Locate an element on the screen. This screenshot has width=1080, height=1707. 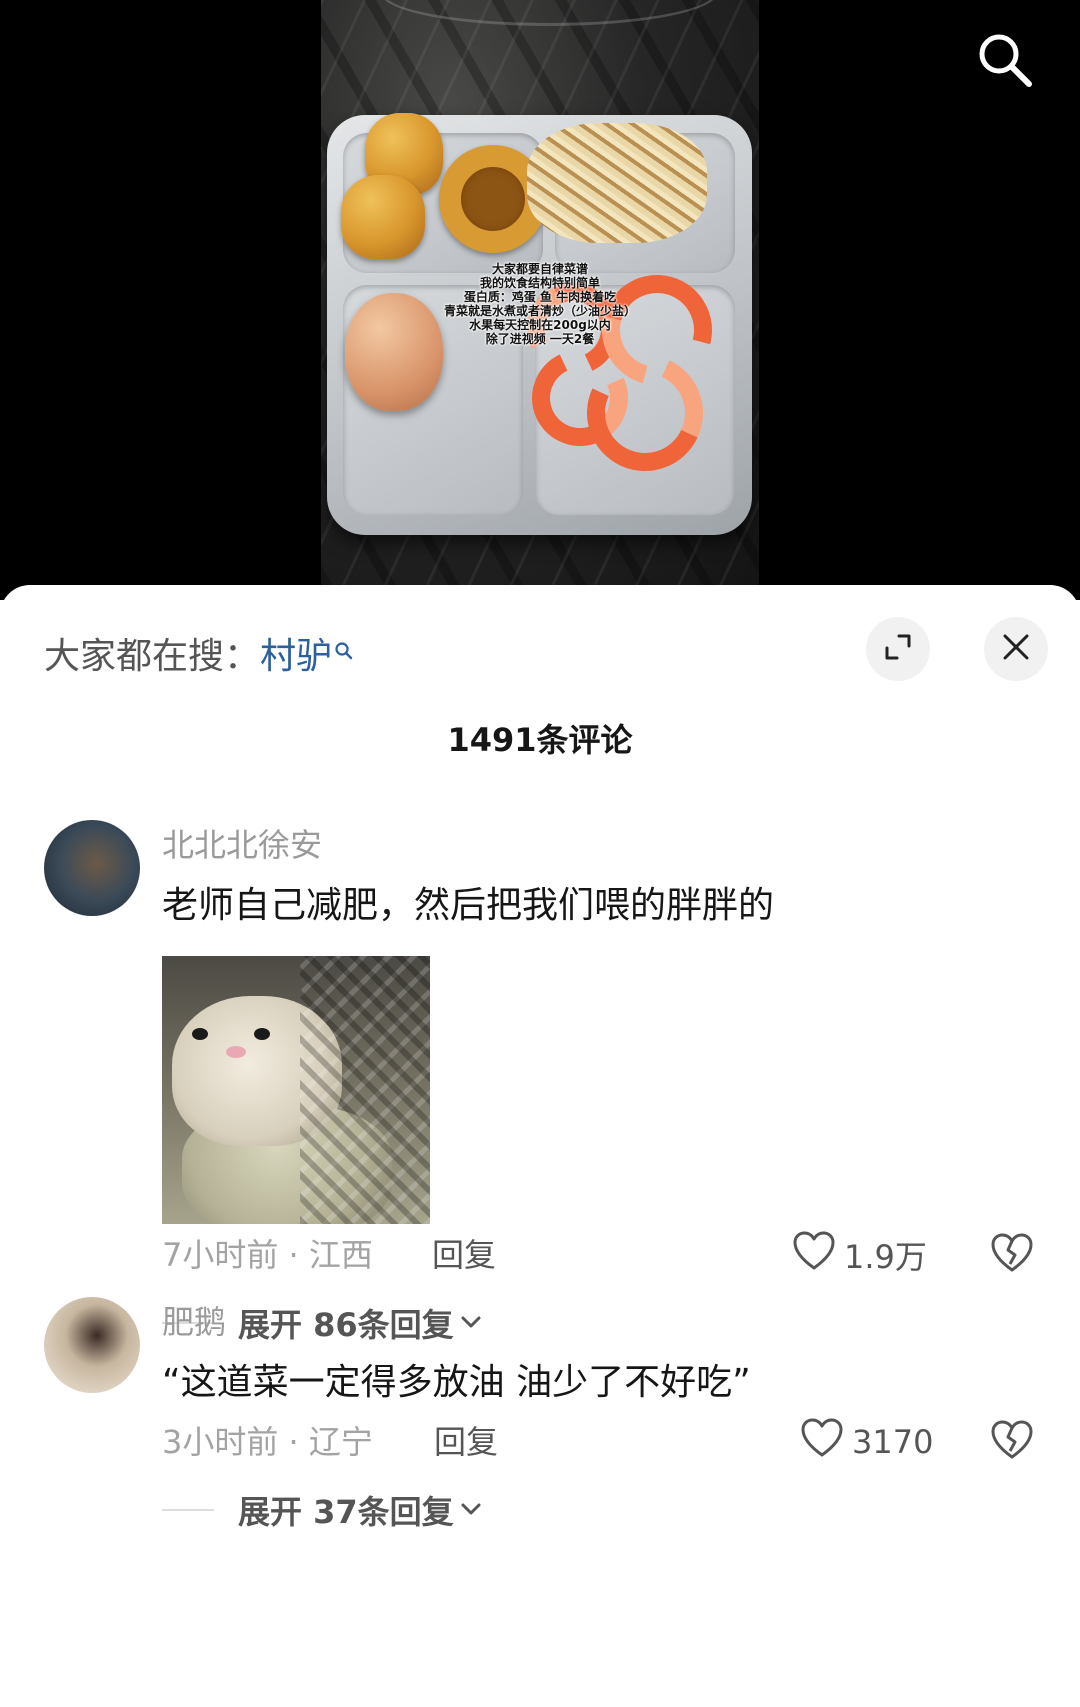
expand-button is located at coordinates (898, 649).